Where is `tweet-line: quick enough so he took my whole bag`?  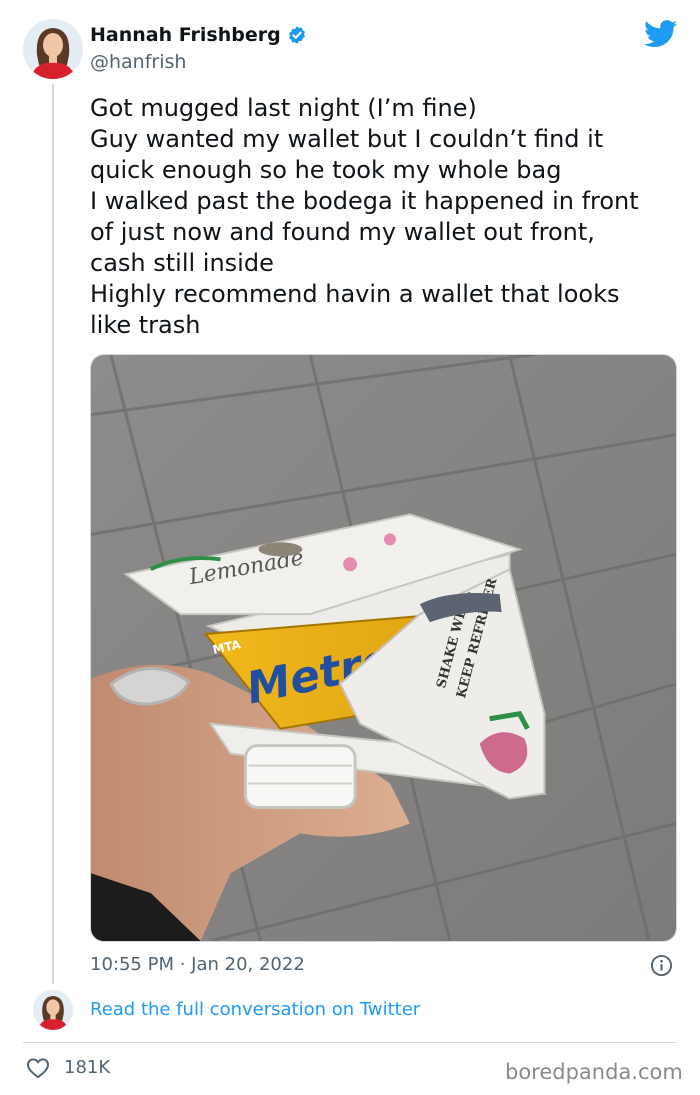
tweet-line: quick enough so he took my whole bag is located at coordinates (326, 170).